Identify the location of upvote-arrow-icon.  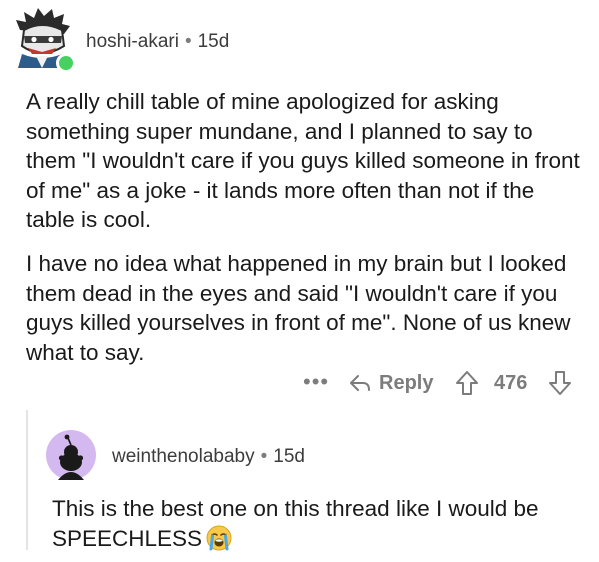
(467, 383).